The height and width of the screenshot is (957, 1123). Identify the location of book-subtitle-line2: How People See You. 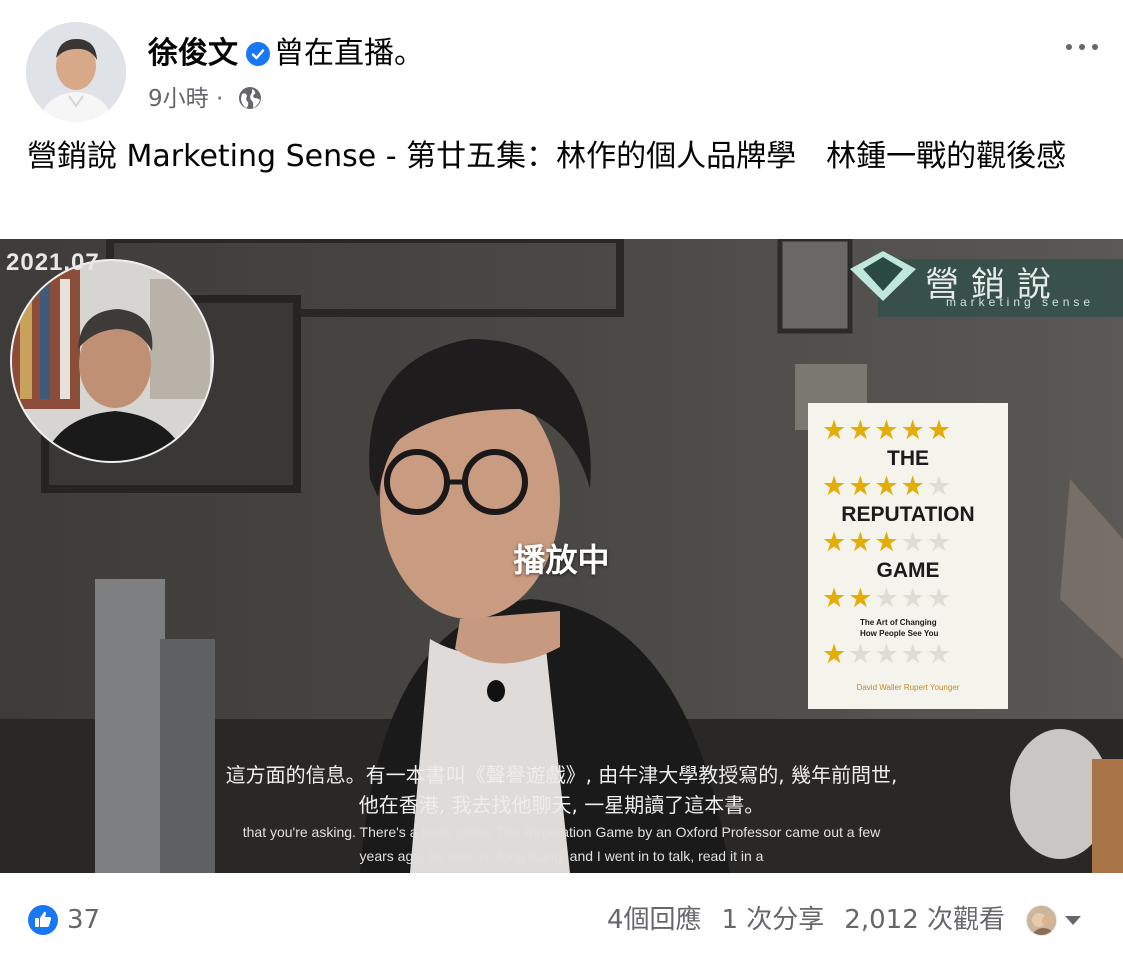
(899, 633).